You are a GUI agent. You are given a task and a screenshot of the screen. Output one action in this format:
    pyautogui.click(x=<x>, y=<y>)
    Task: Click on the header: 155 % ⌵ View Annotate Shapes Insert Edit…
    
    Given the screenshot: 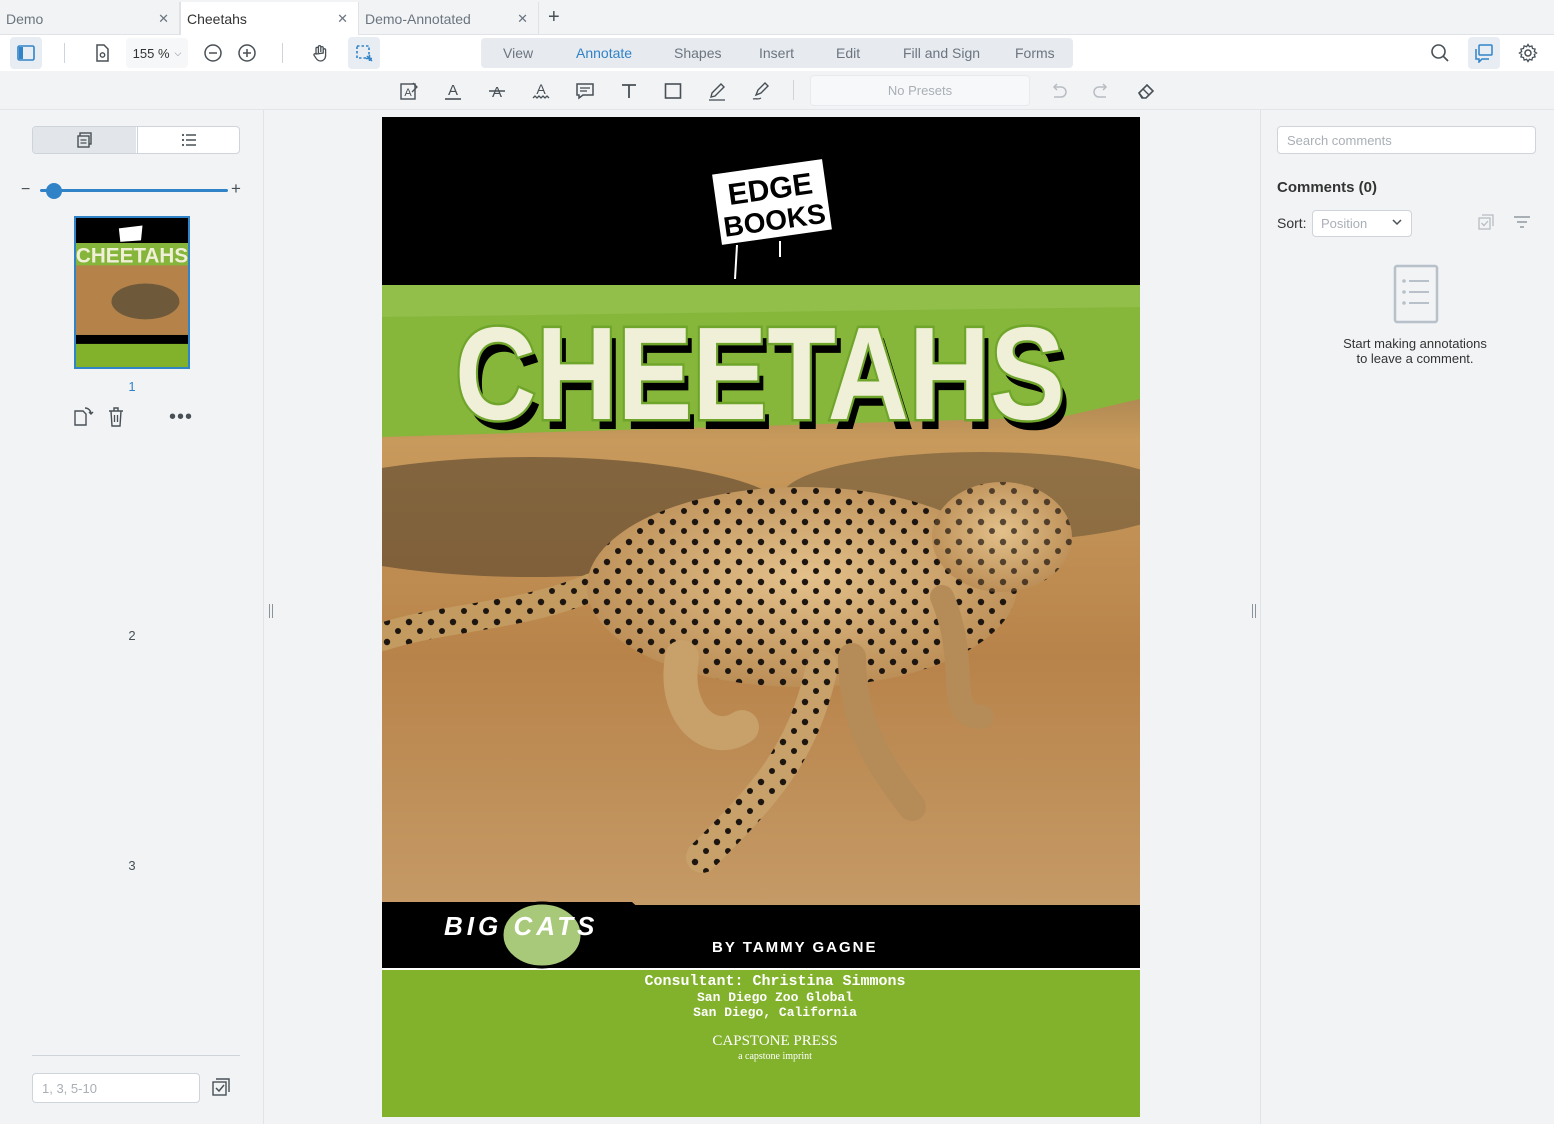 What is the action you would take?
    pyautogui.click(x=777, y=53)
    